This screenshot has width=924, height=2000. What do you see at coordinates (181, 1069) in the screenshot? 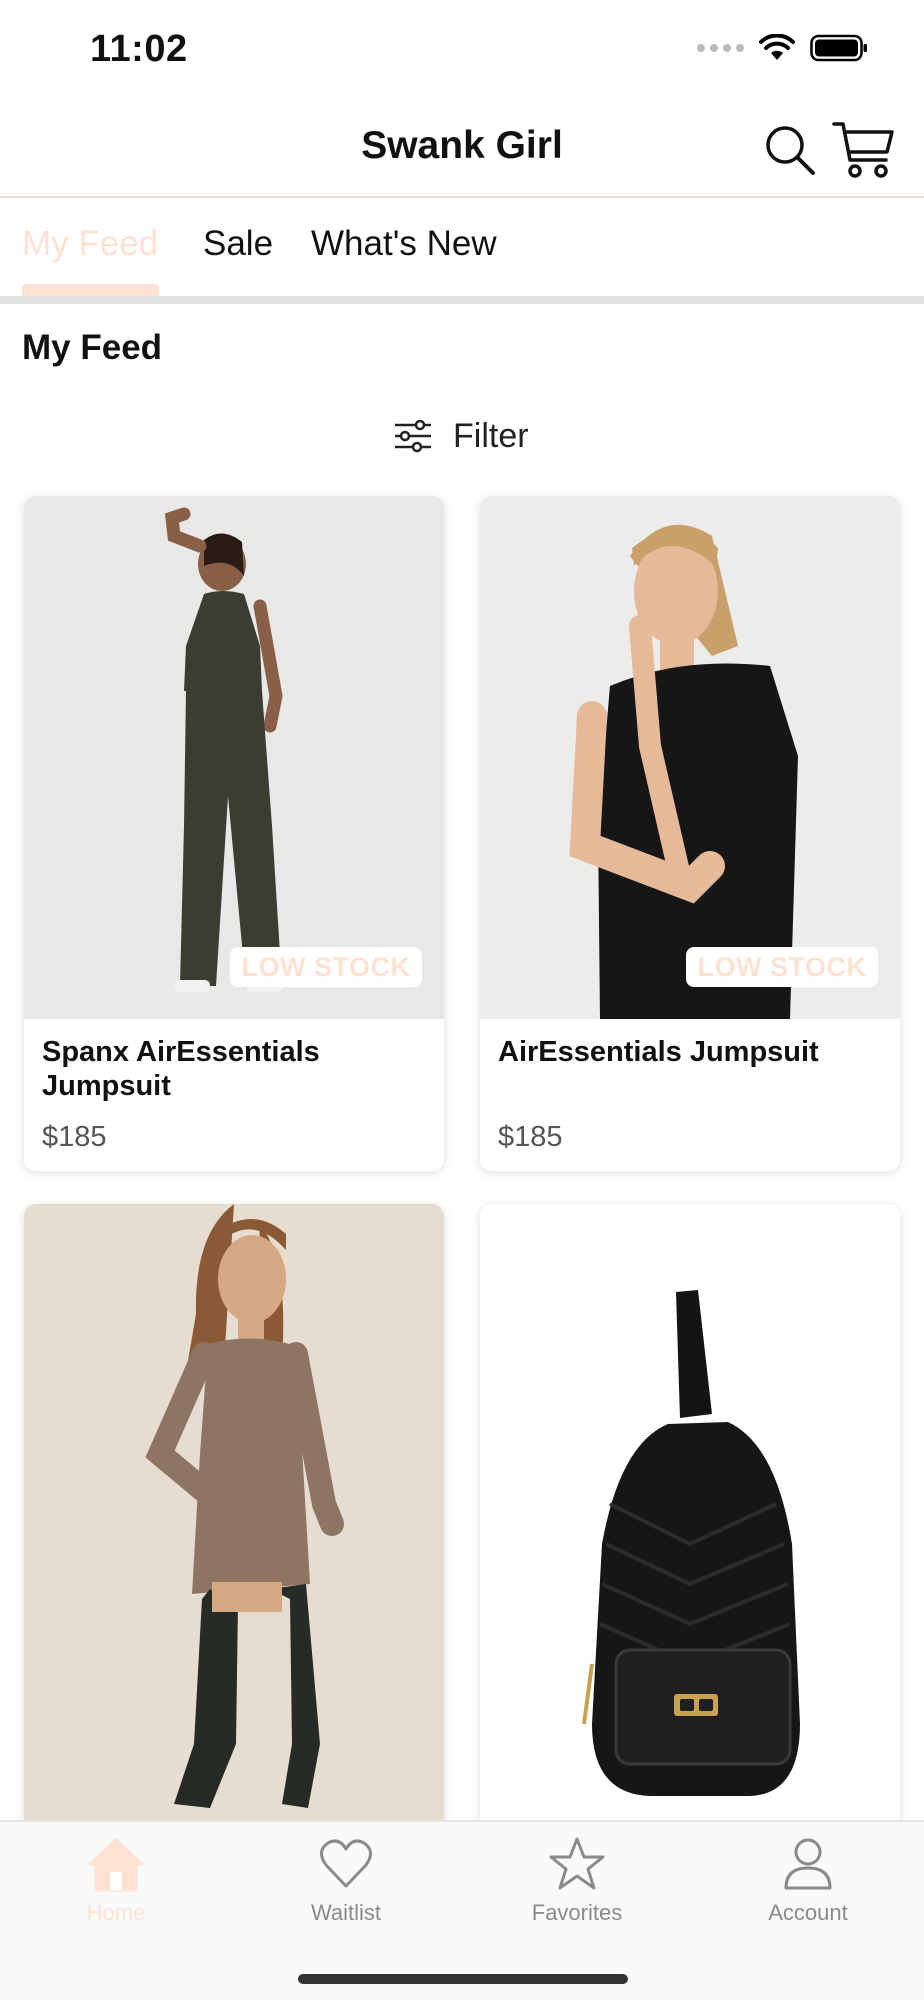
I see `product-name: Spanx AirEssentials Jumpsuit` at bounding box center [181, 1069].